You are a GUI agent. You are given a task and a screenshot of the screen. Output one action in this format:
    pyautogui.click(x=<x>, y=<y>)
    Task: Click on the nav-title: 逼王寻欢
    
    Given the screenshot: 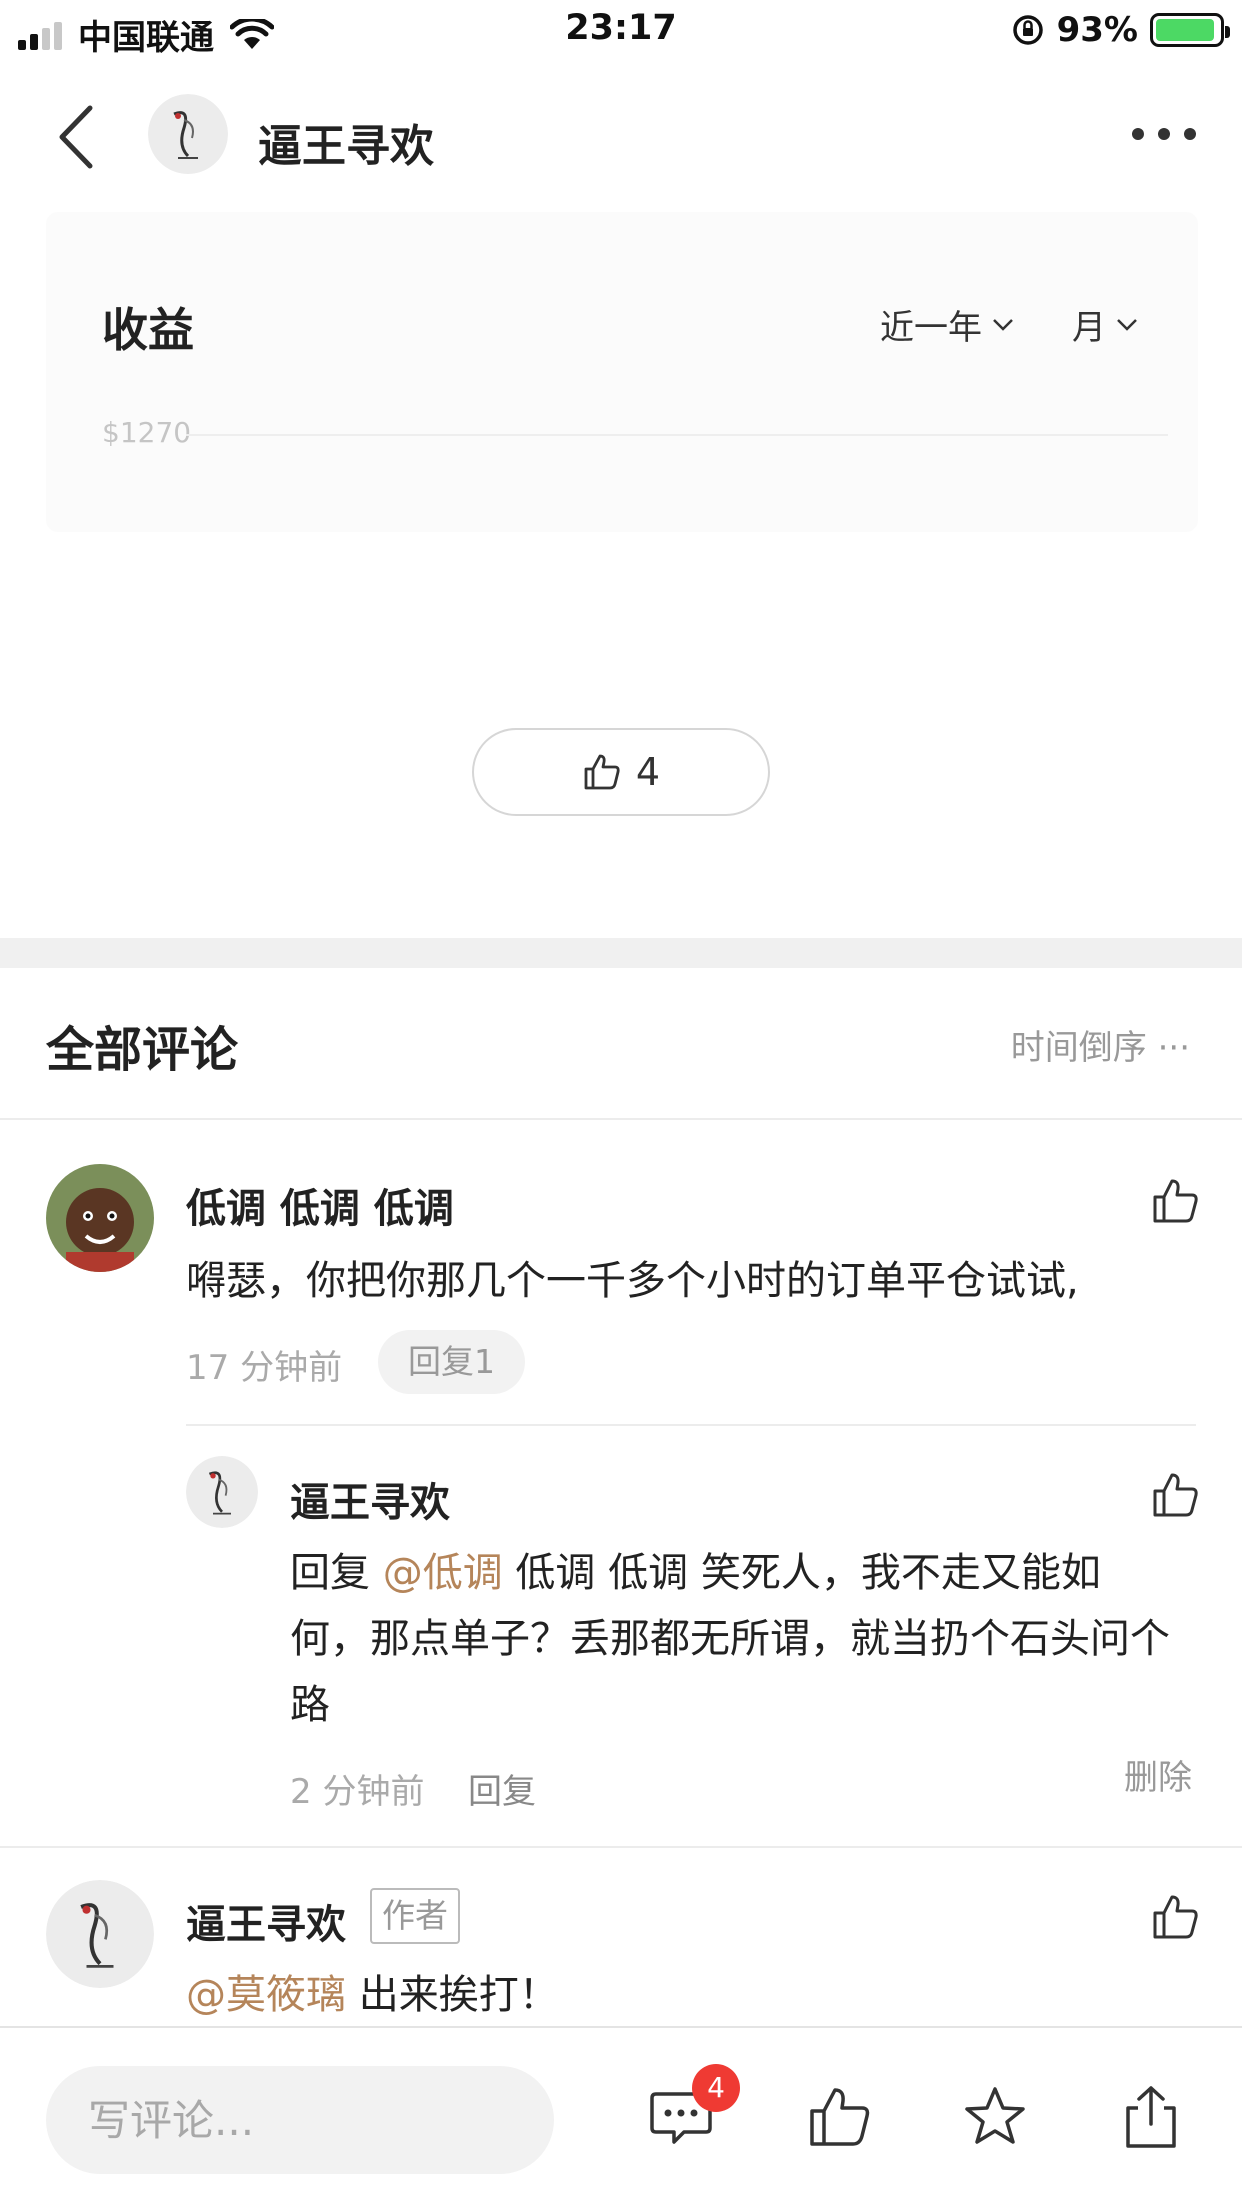 What is the action you would take?
    pyautogui.click(x=346, y=142)
    